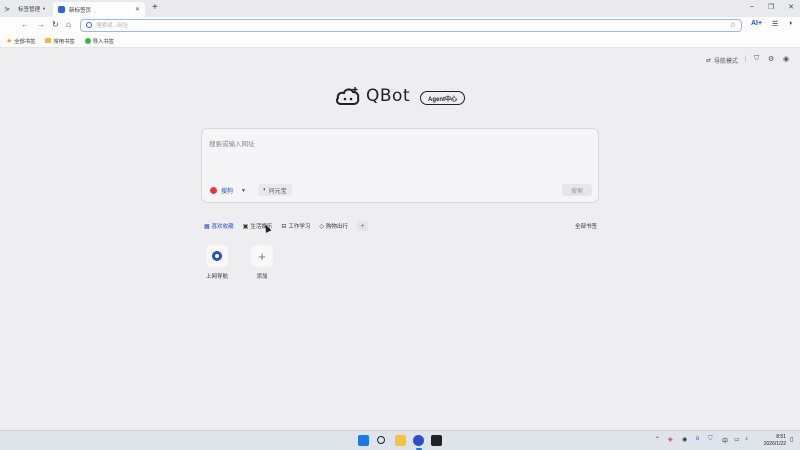 This screenshot has width=800, height=450. Describe the element at coordinates (577, 190) in the screenshot. I see `search-button: 搜索` at that location.